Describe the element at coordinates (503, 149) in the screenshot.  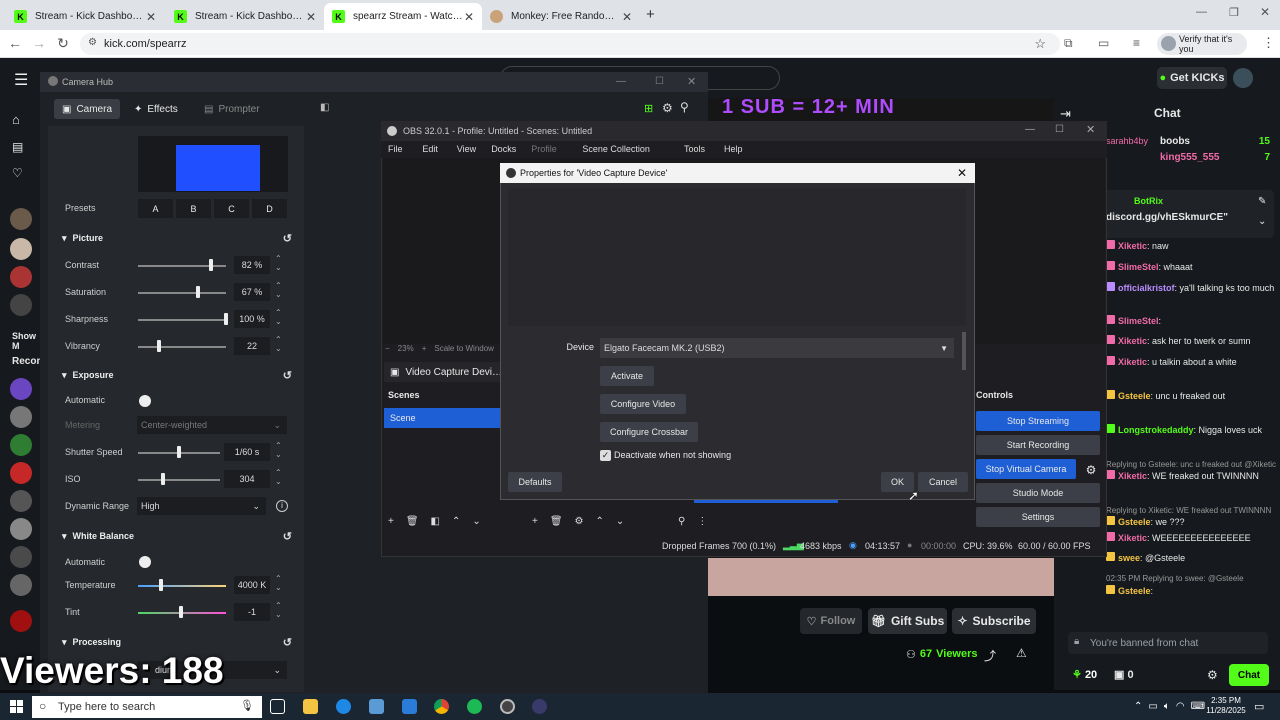
I see `obs-menu-docks: Docks` at that location.